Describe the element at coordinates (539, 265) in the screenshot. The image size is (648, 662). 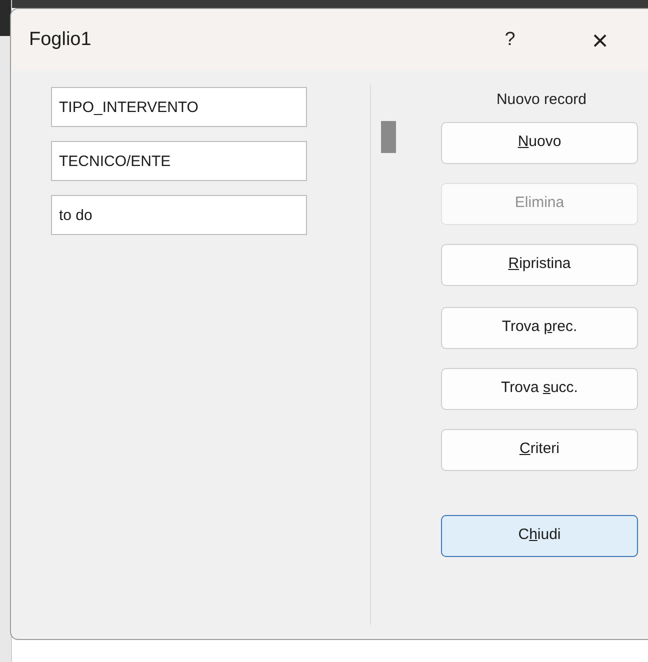
I see `dialog-button: Ripristina` at that location.